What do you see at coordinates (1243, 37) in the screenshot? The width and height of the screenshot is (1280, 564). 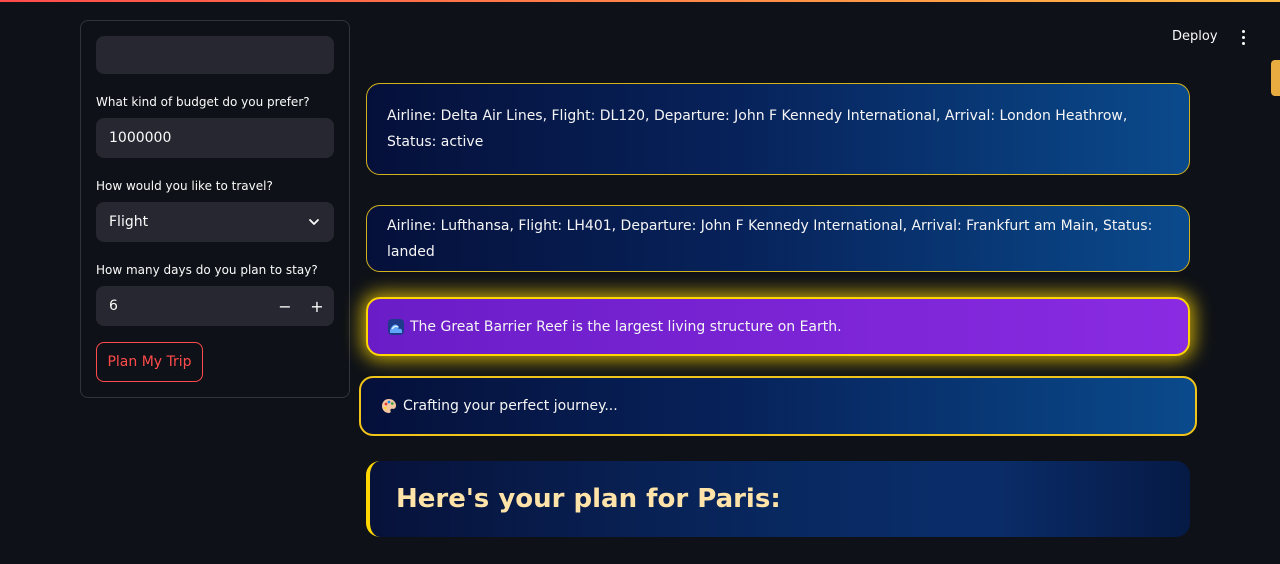 I see `more-vertical-icon` at bounding box center [1243, 37].